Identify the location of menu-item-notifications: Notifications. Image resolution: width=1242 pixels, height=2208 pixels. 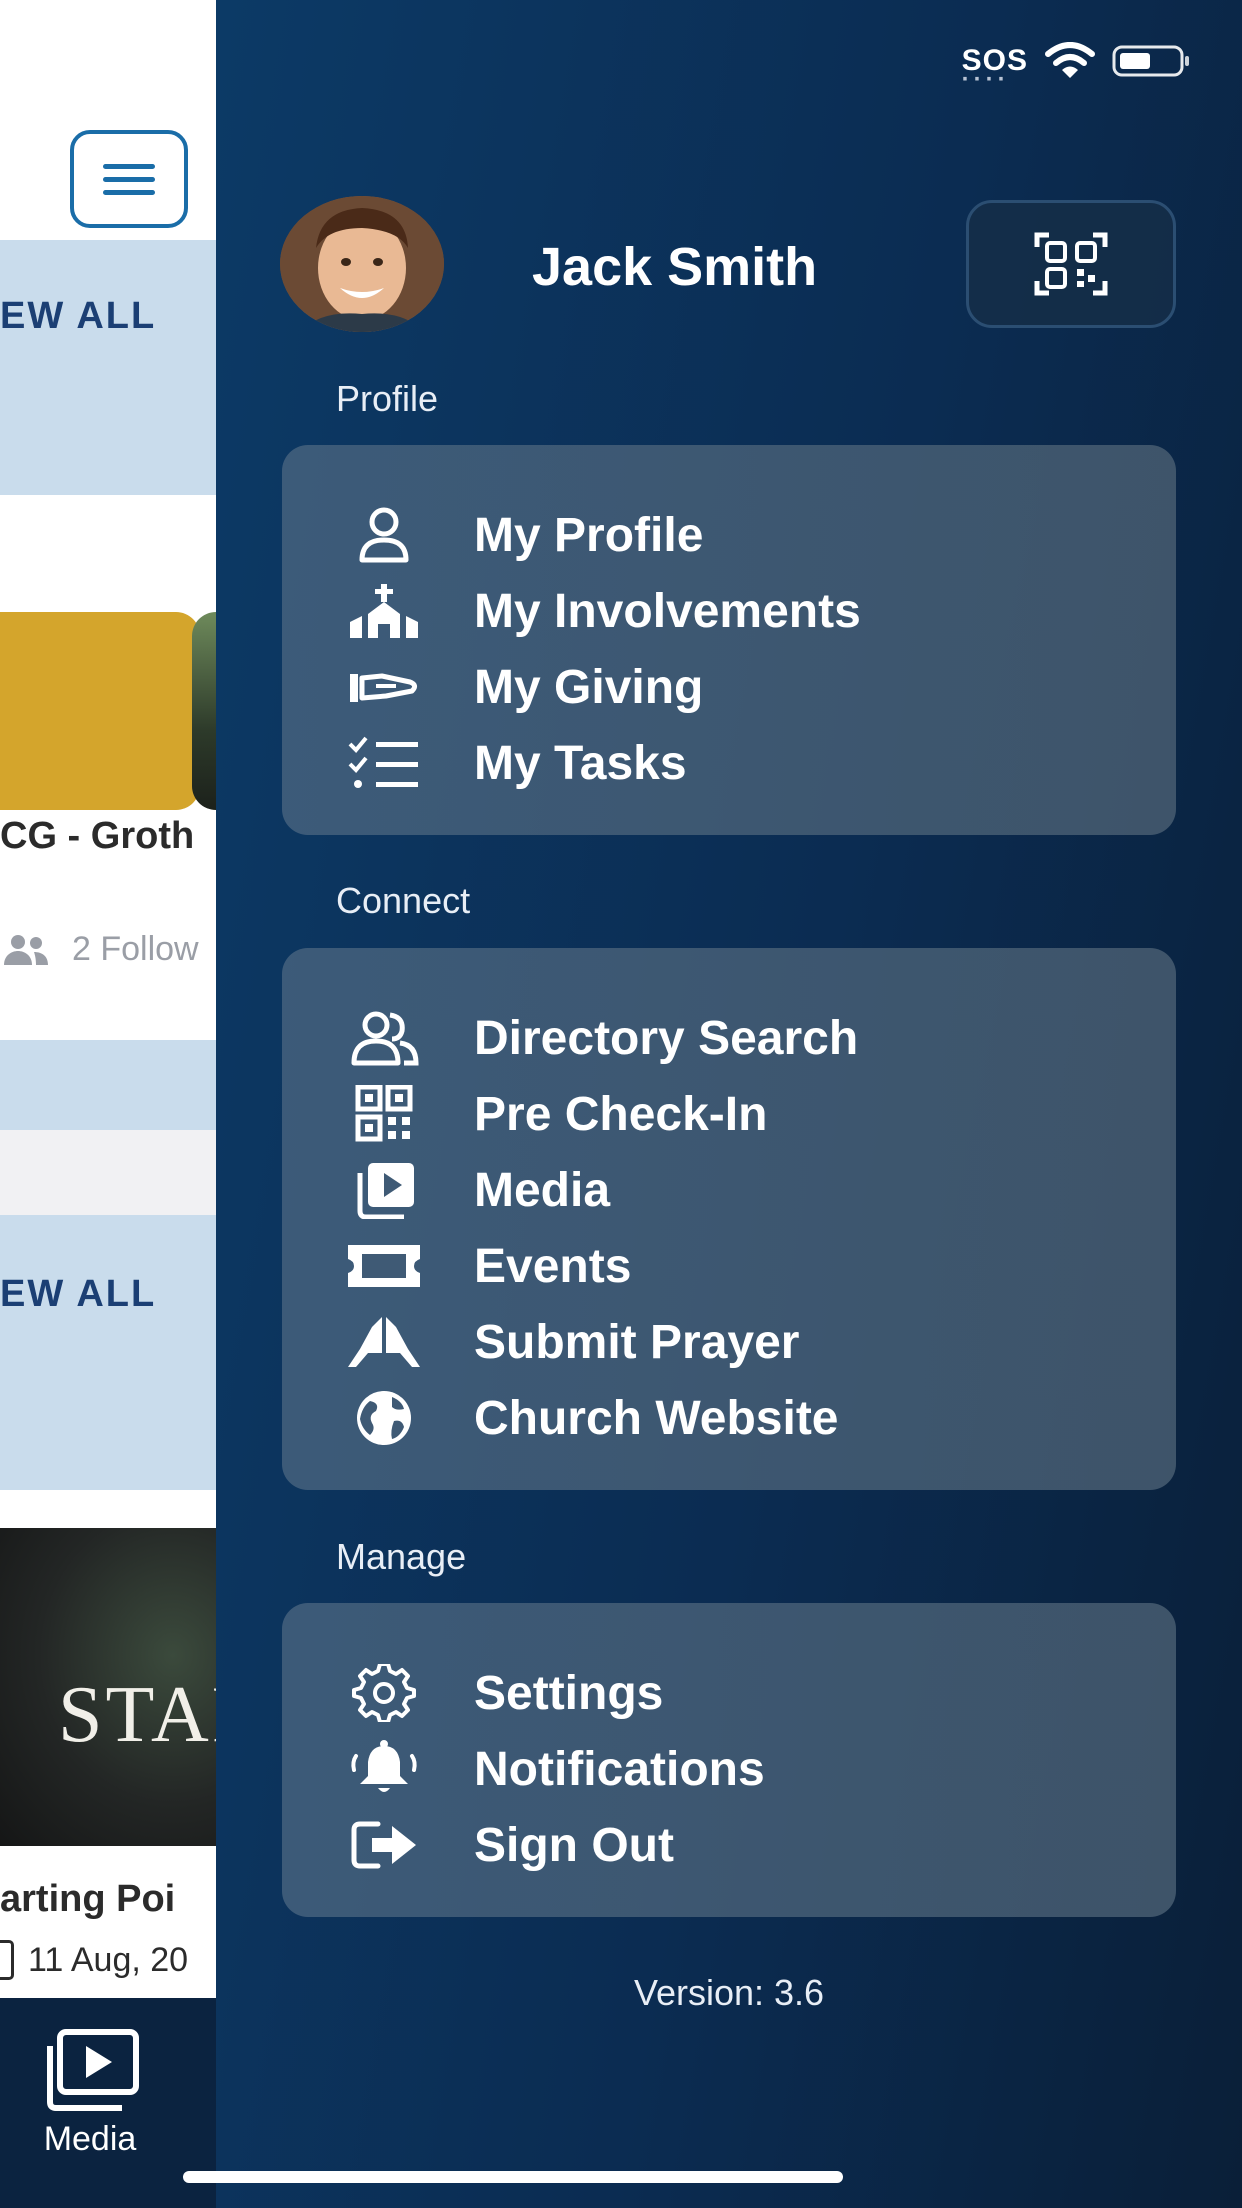
(729, 1769).